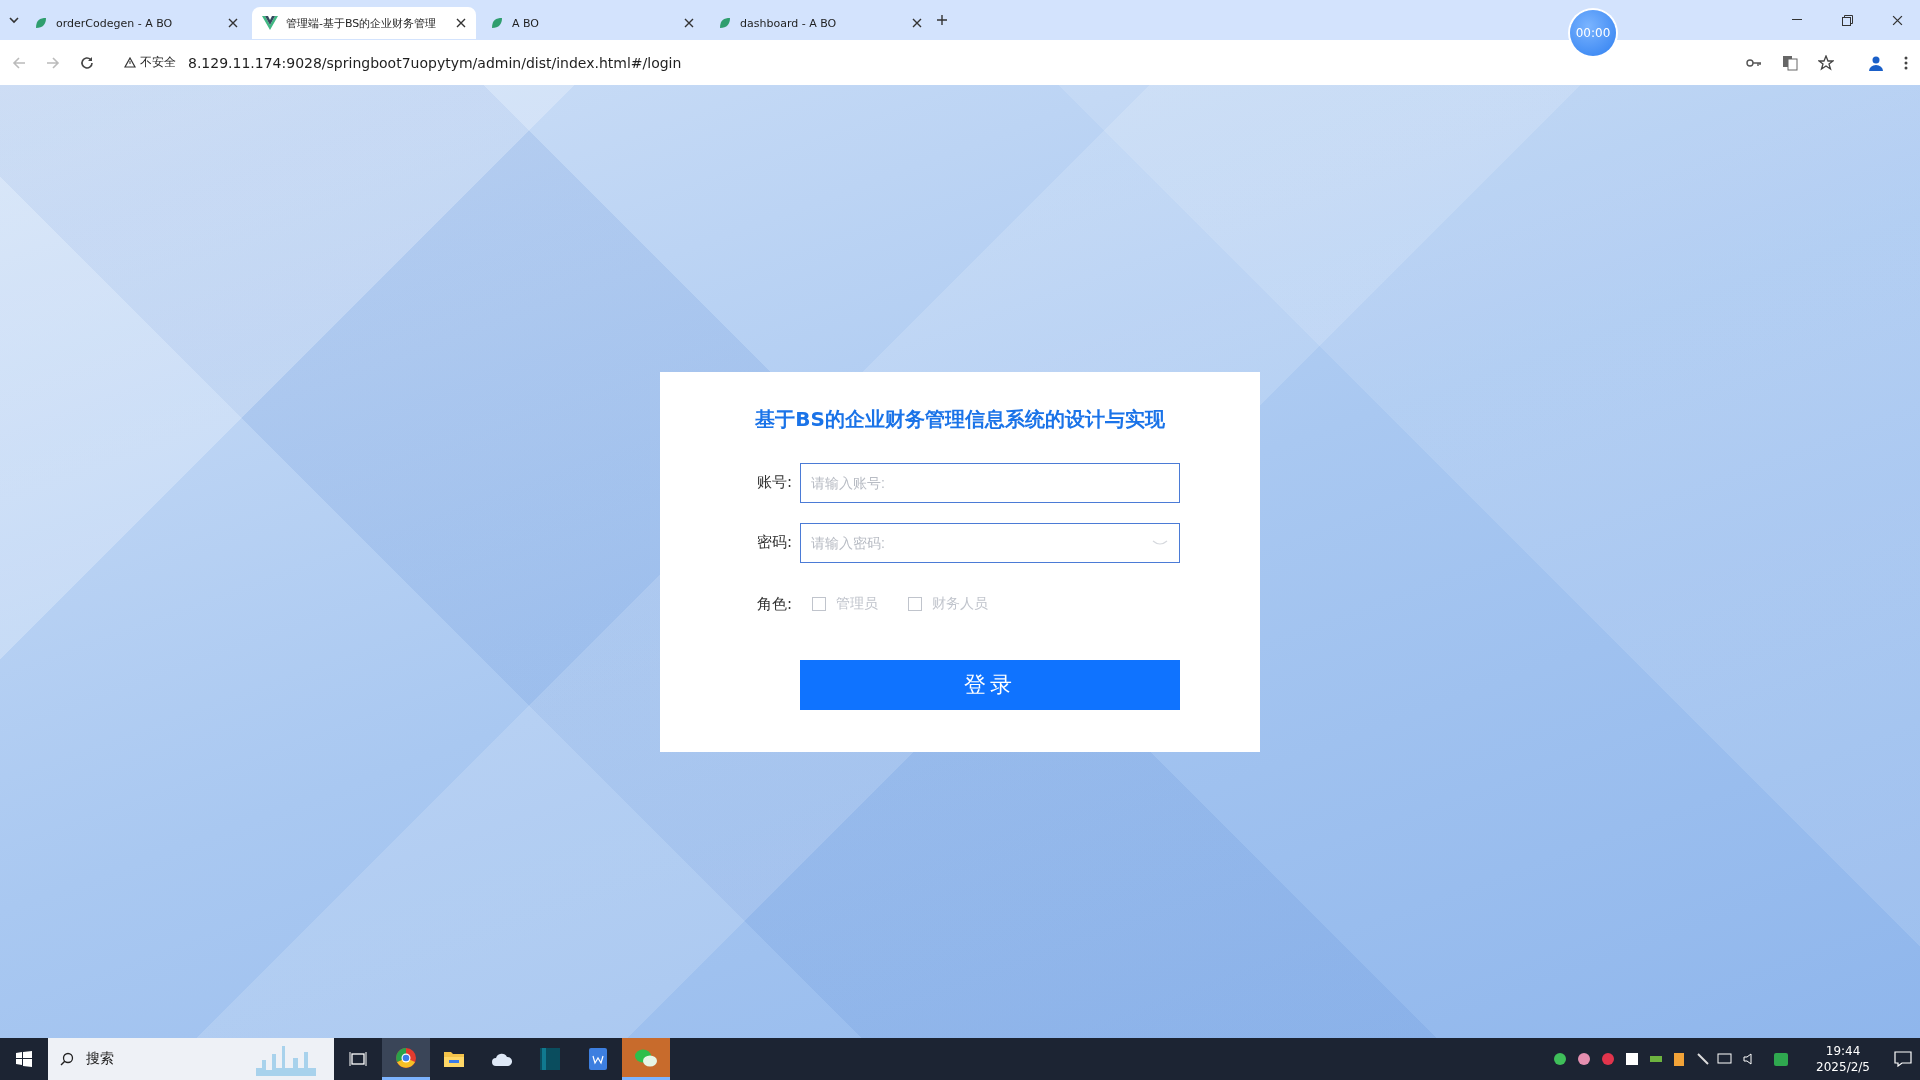 The height and width of the screenshot is (1080, 1920). Describe the element at coordinates (990, 542) in the screenshot. I see `password-field: 请输入密码:` at that location.